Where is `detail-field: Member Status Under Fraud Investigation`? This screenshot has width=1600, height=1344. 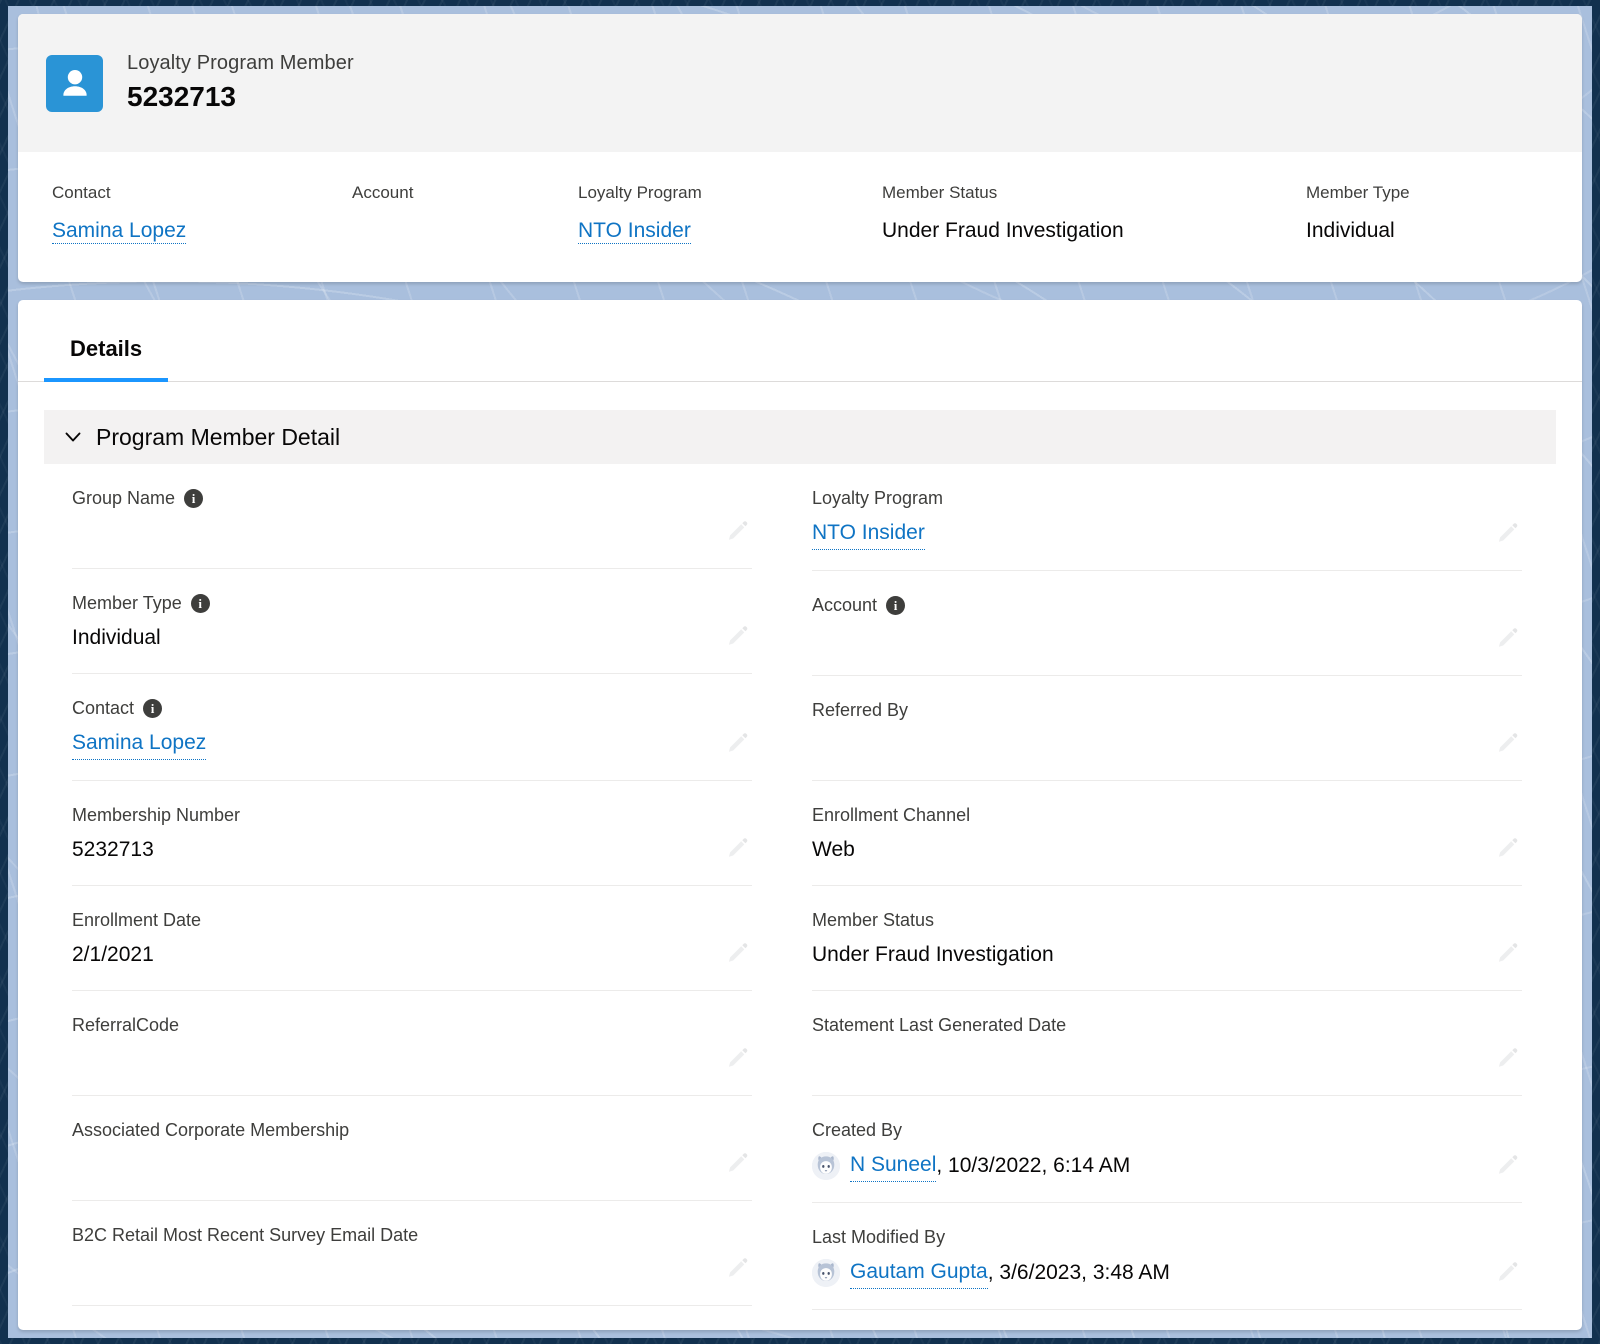
detail-field: Member Status Under Fraud Investigation is located at coordinates (1167, 938).